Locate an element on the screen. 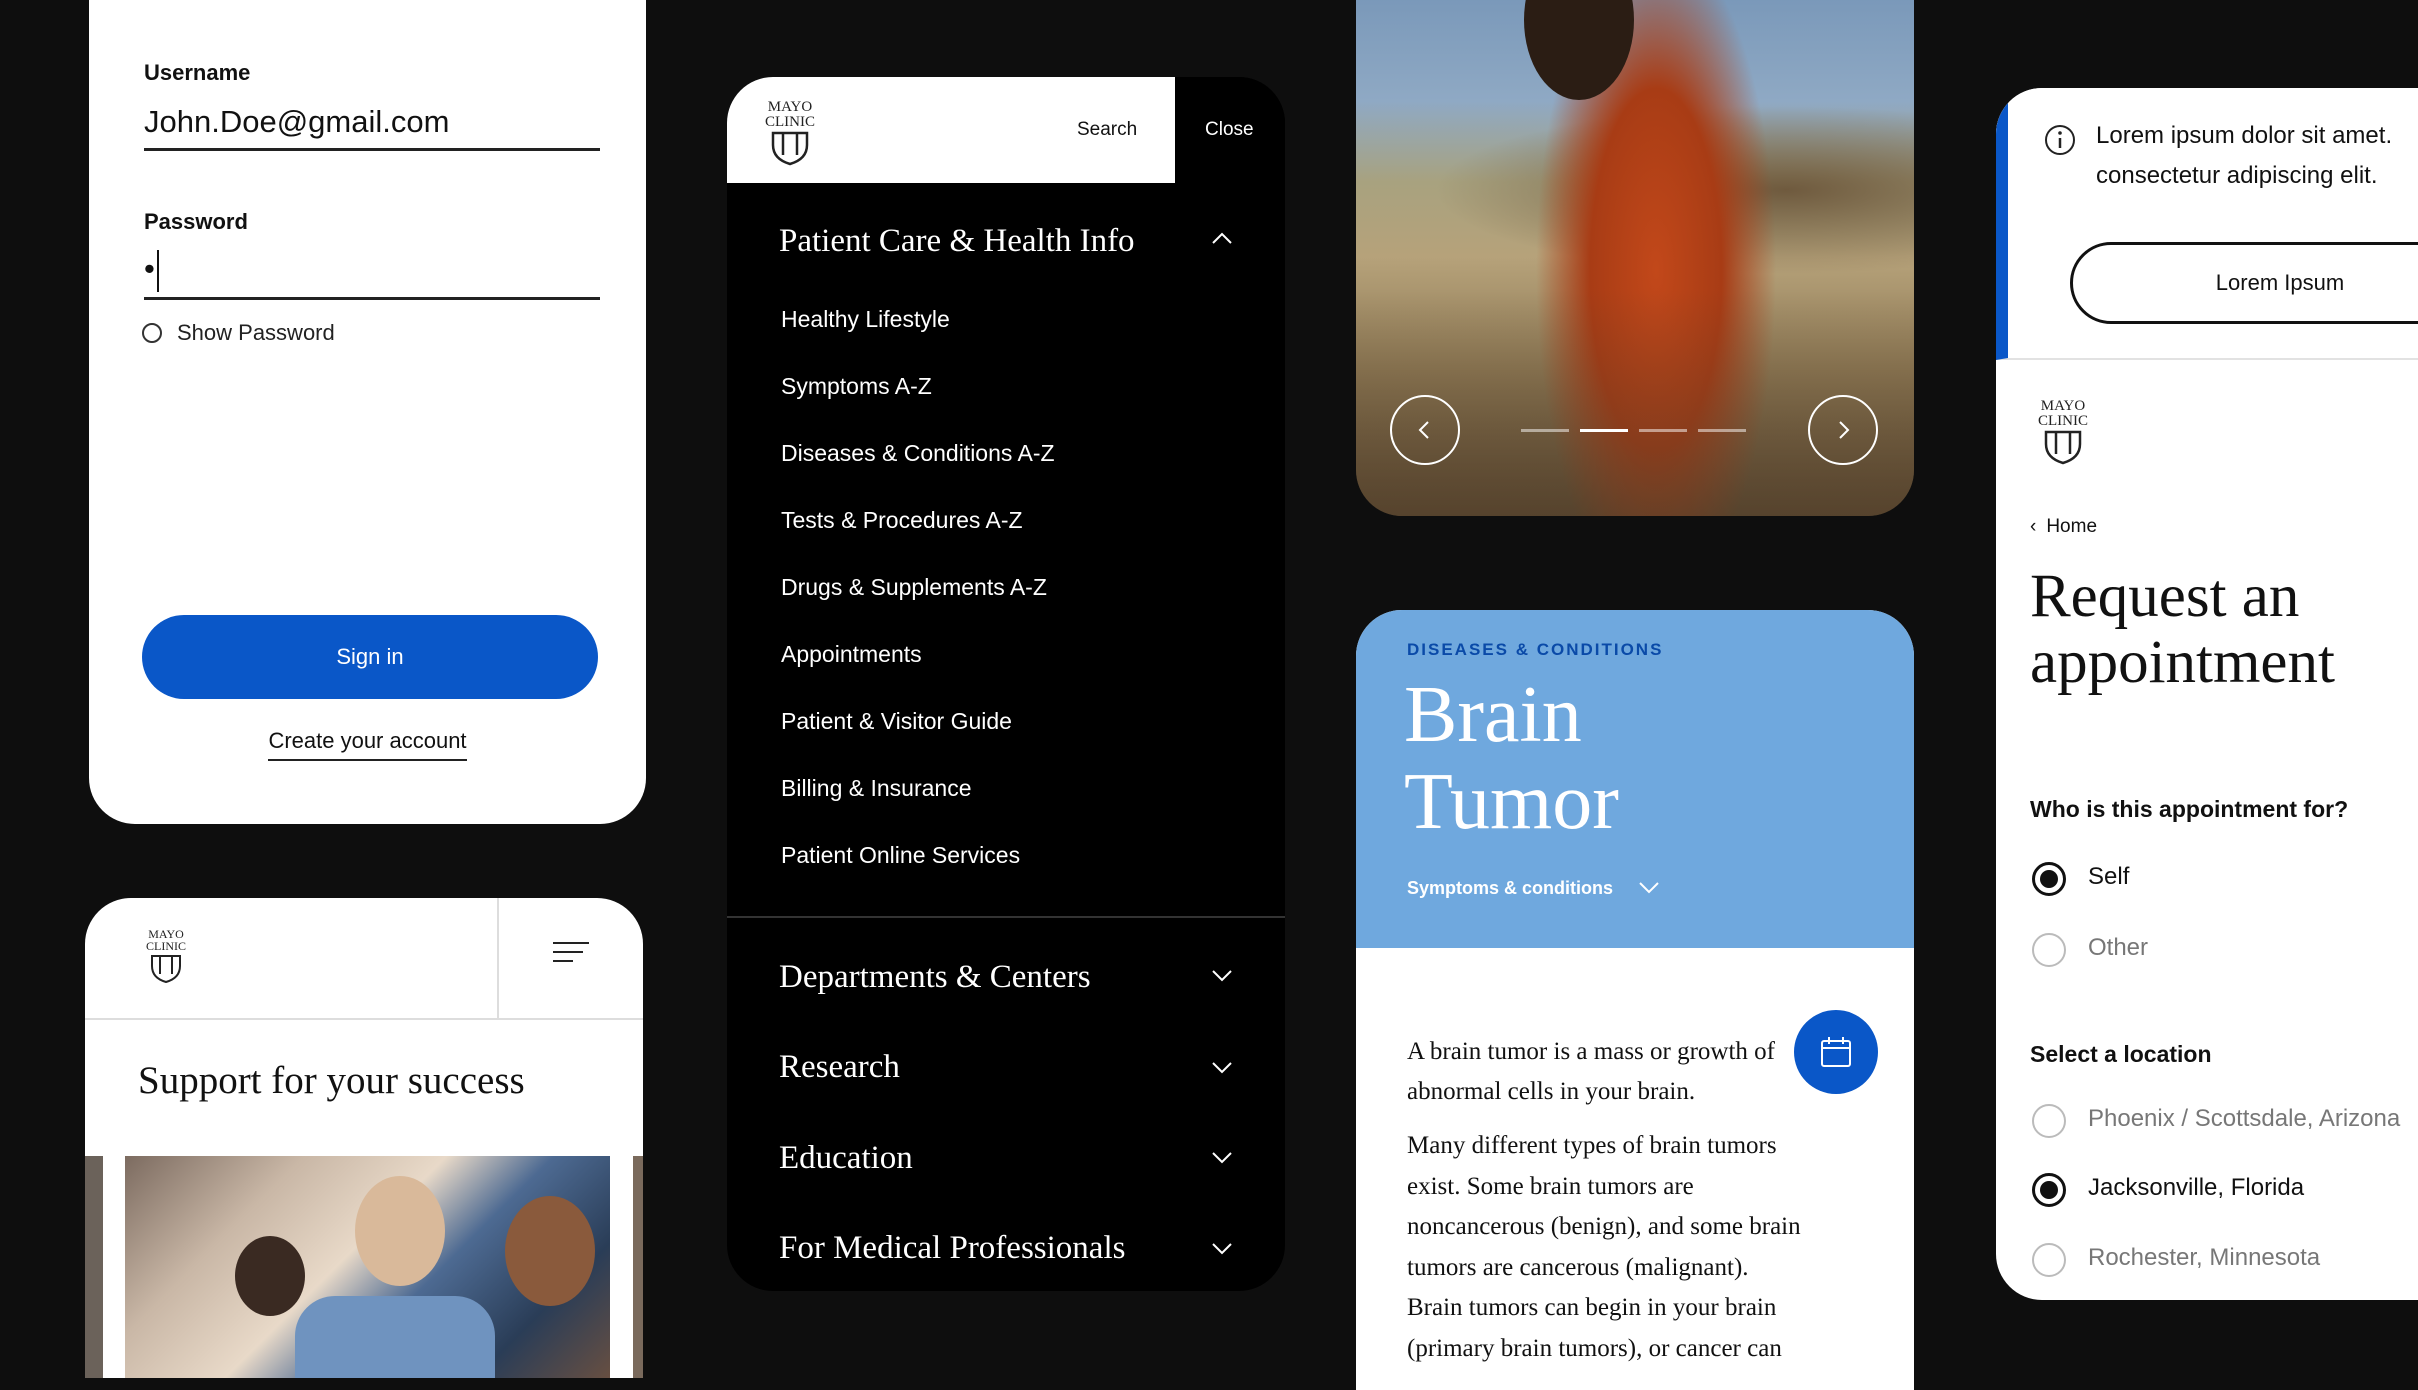 The height and width of the screenshot is (1390, 2418). section-departments: Departments & Centers is located at coordinates (935, 977).